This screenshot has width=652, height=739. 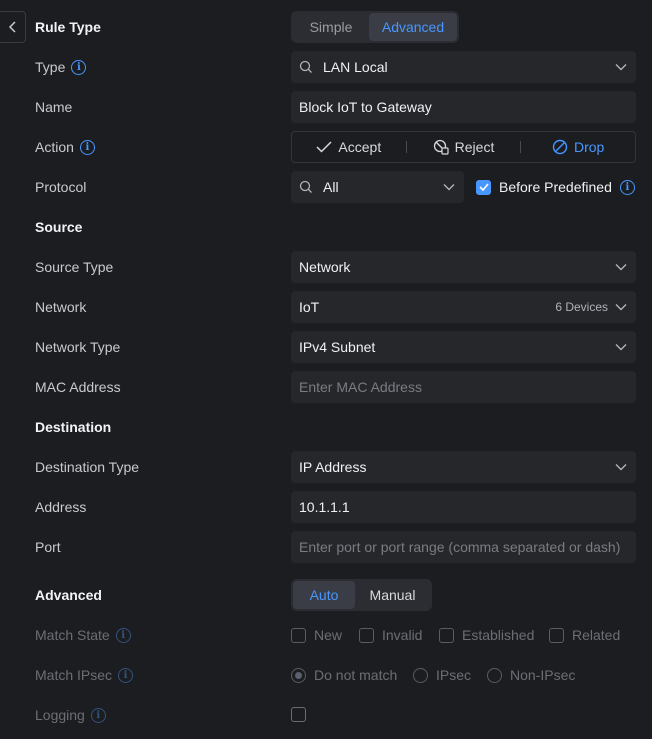 What do you see at coordinates (454, 675) in the screenshot?
I see `match-ipsec-ipsec-label: IPsec` at bounding box center [454, 675].